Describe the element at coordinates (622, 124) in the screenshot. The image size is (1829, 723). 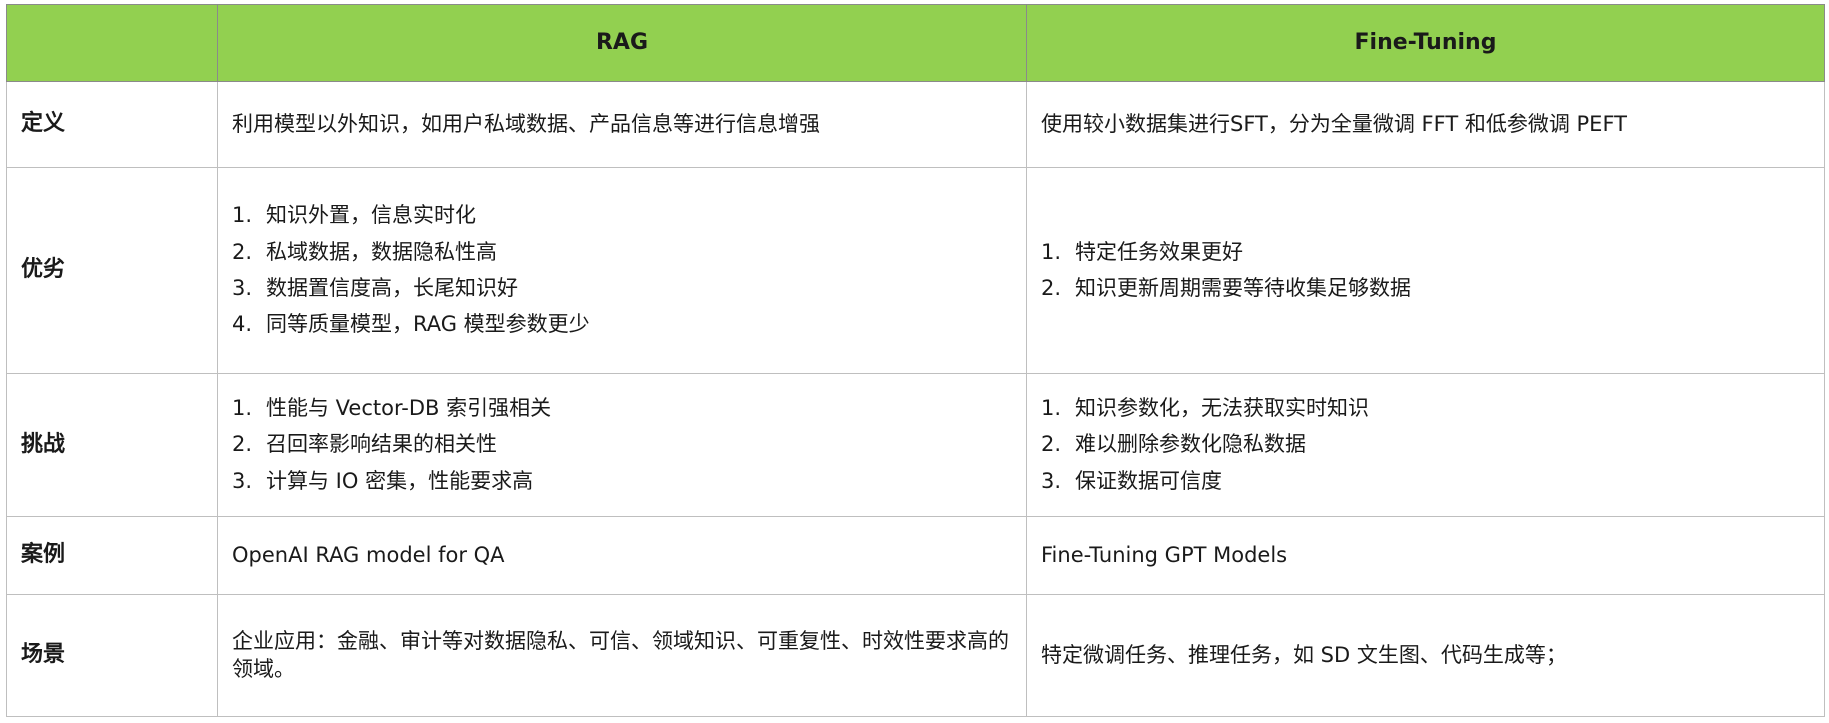
I see `rag-cell: 利用模型以外知识，如用户私域数据、产品信息等进行信息增强` at that location.